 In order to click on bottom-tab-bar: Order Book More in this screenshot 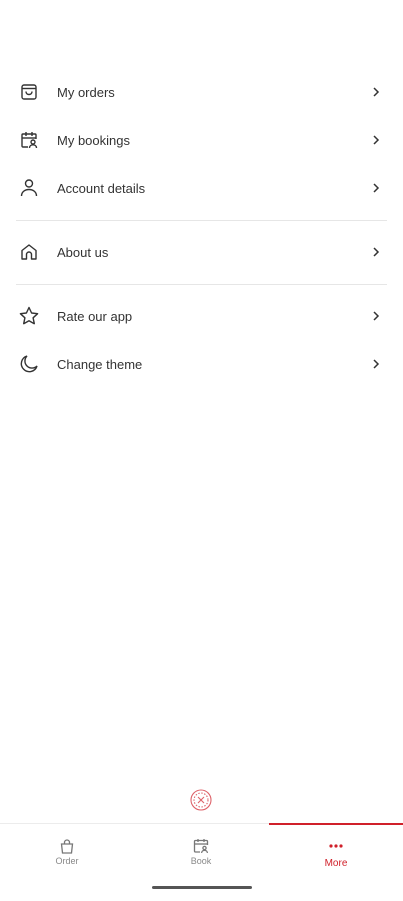, I will do `click(201, 862)`.